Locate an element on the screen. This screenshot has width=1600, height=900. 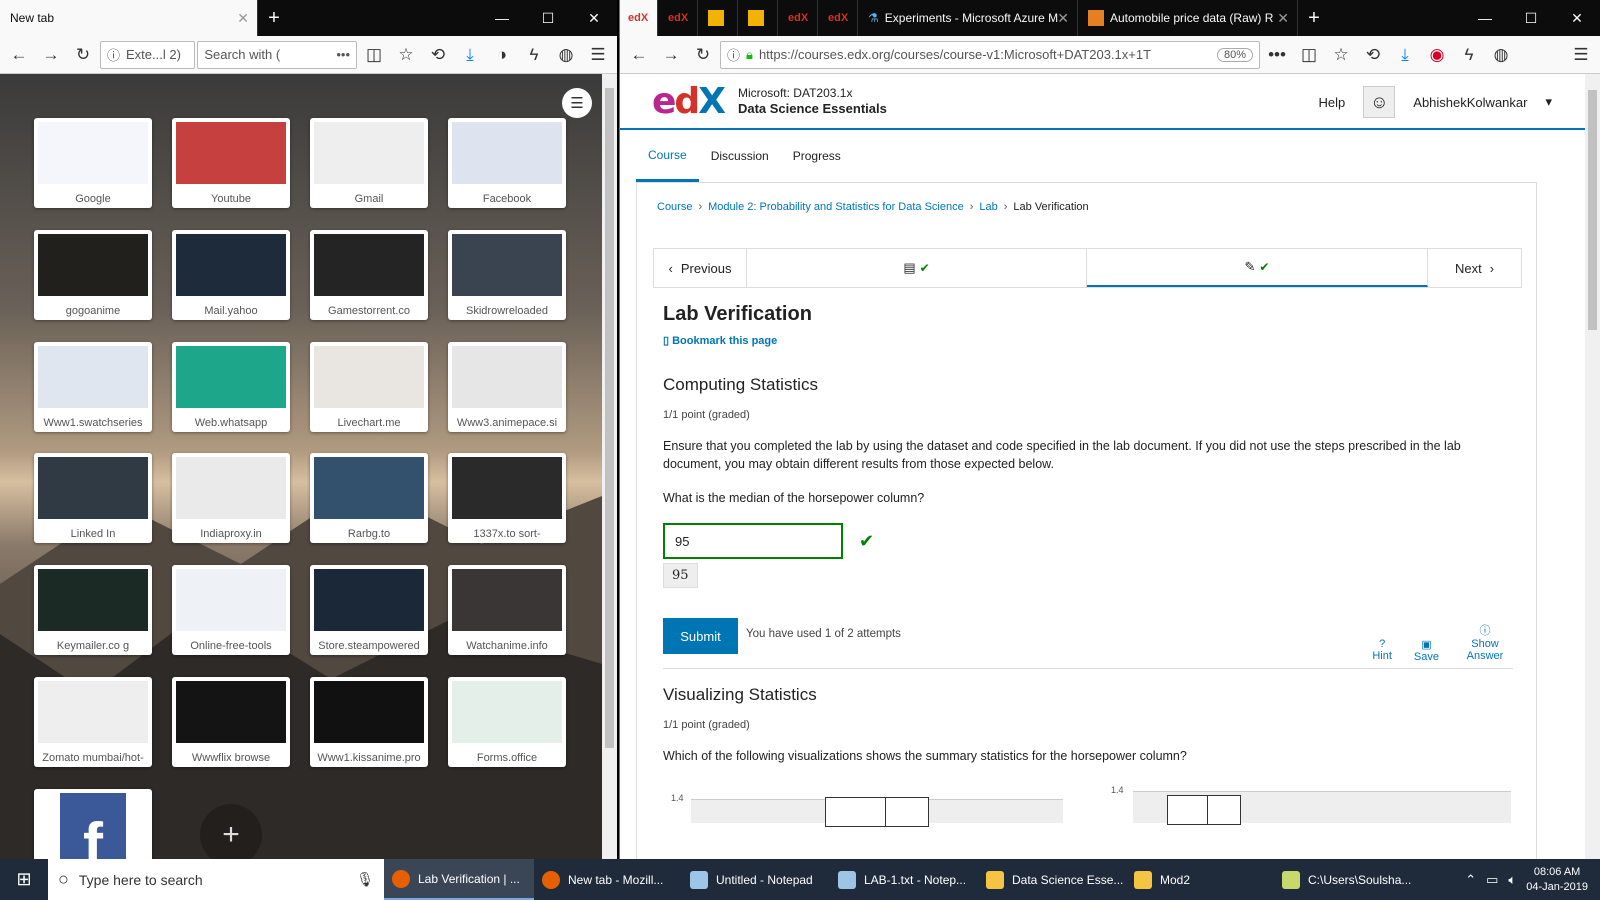
speed-dial-tile: Forms.office is located at coordinates (507, 722).